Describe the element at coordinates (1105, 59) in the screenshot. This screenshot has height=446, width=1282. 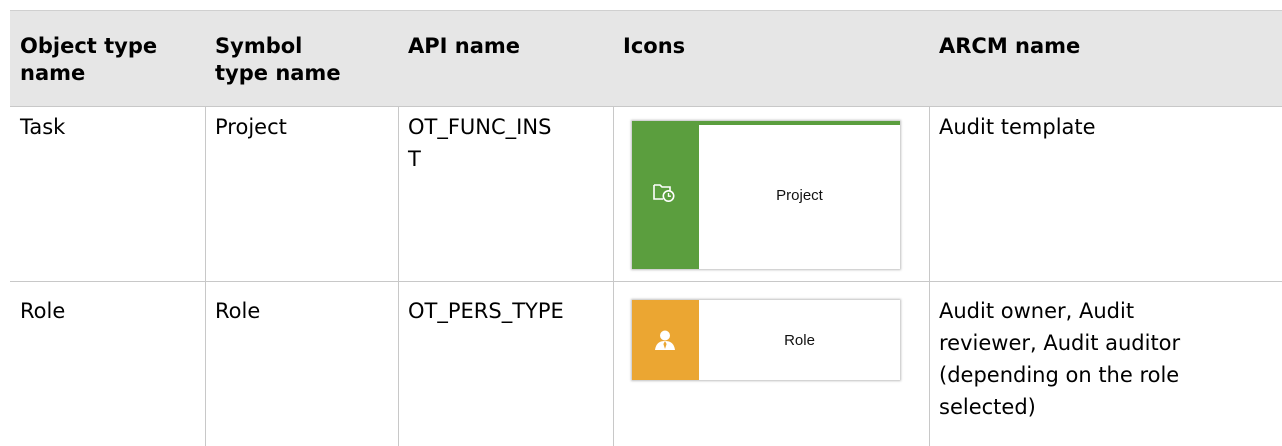
I see `header-arcm-name: ARCM name` at that location.